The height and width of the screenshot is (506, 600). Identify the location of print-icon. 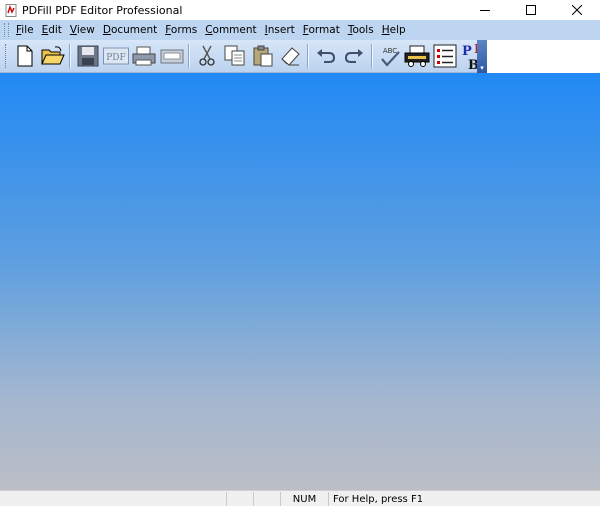
(144, 56).